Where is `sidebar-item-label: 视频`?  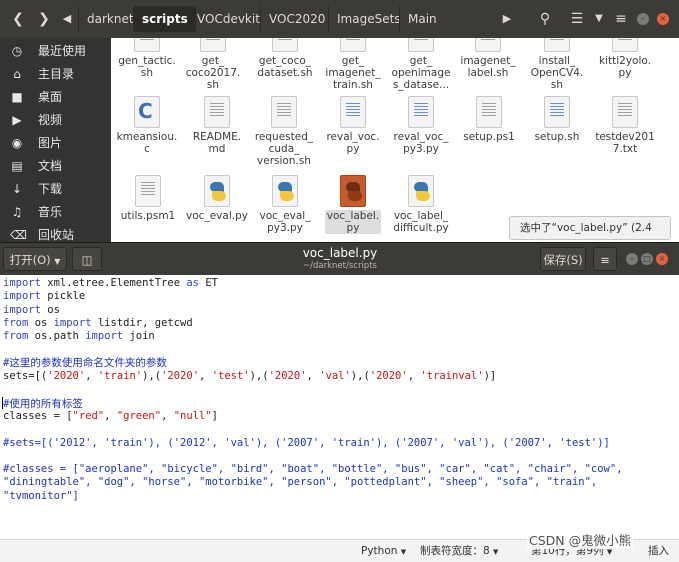
sidebar-item-label: 视频 is located at coordinates (50, 120).